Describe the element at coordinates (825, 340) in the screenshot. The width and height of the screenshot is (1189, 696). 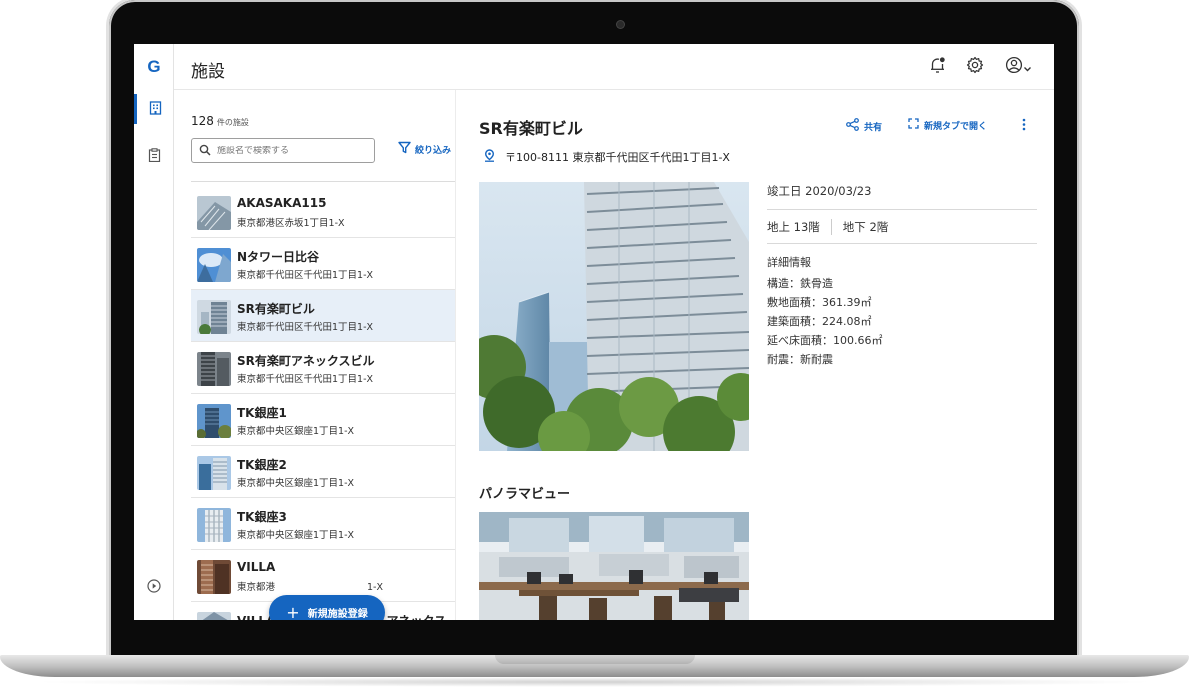
I see `total-floor-area: 延べ床面積：100.66㎡` at that location.